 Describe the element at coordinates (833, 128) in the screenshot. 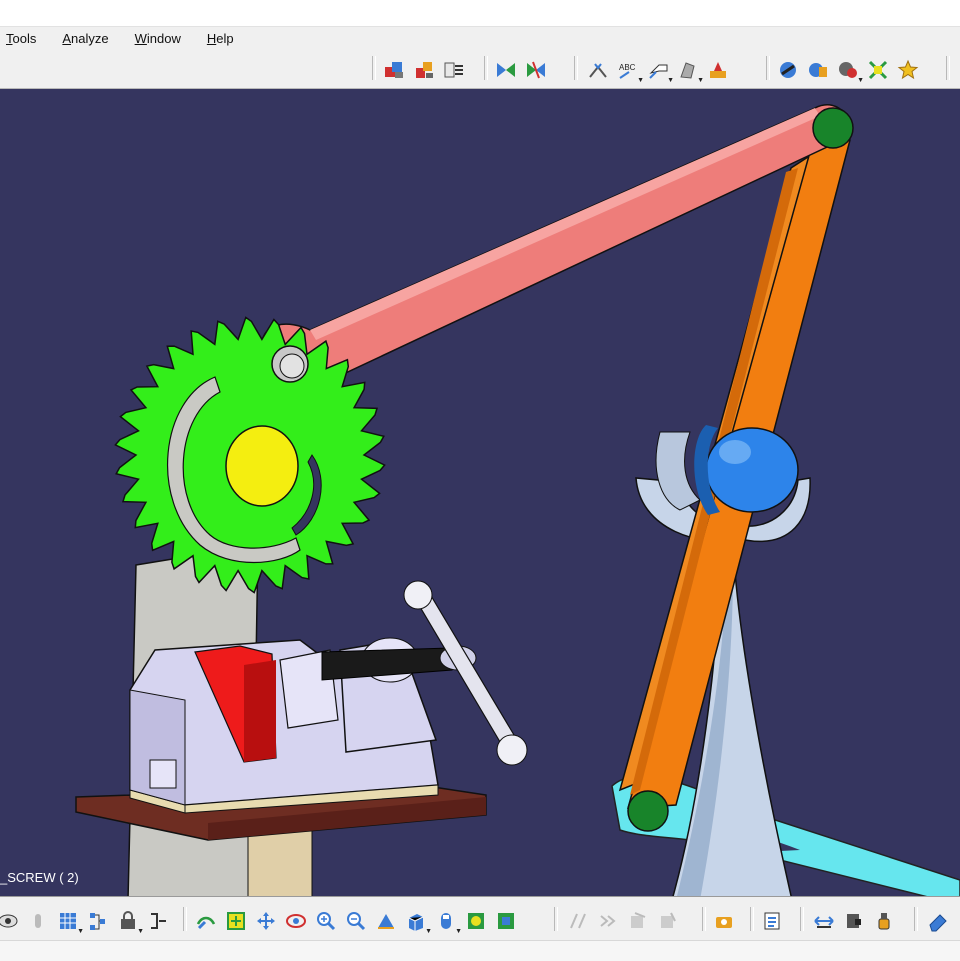

I see `top-pivot-pin` at that location.